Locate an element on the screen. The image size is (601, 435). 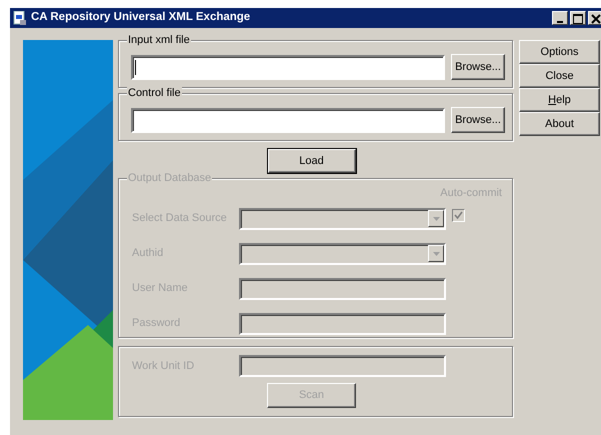
side-button: Help is located at coordinates (559, 100).